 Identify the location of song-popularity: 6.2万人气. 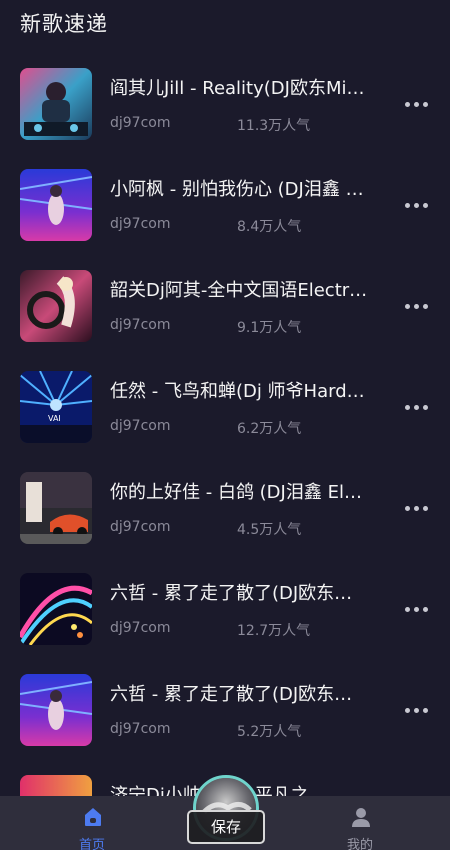
(269, 429).